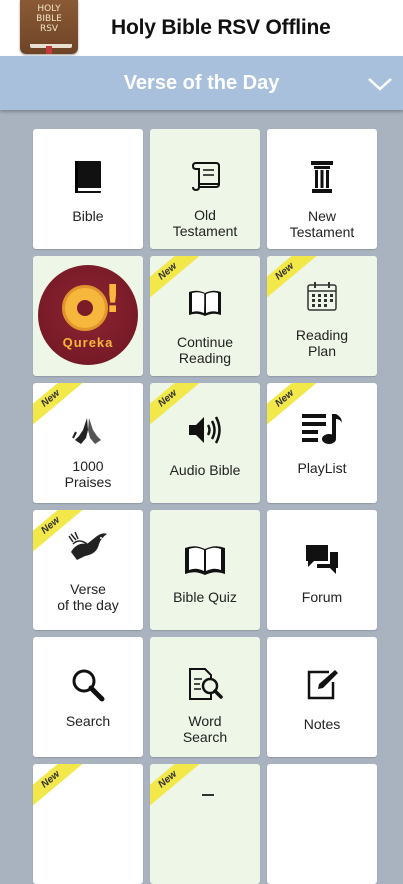 This screenshot has width=403, height=884. I want to click on tile-label: Continue Reading, so click(205, 350).